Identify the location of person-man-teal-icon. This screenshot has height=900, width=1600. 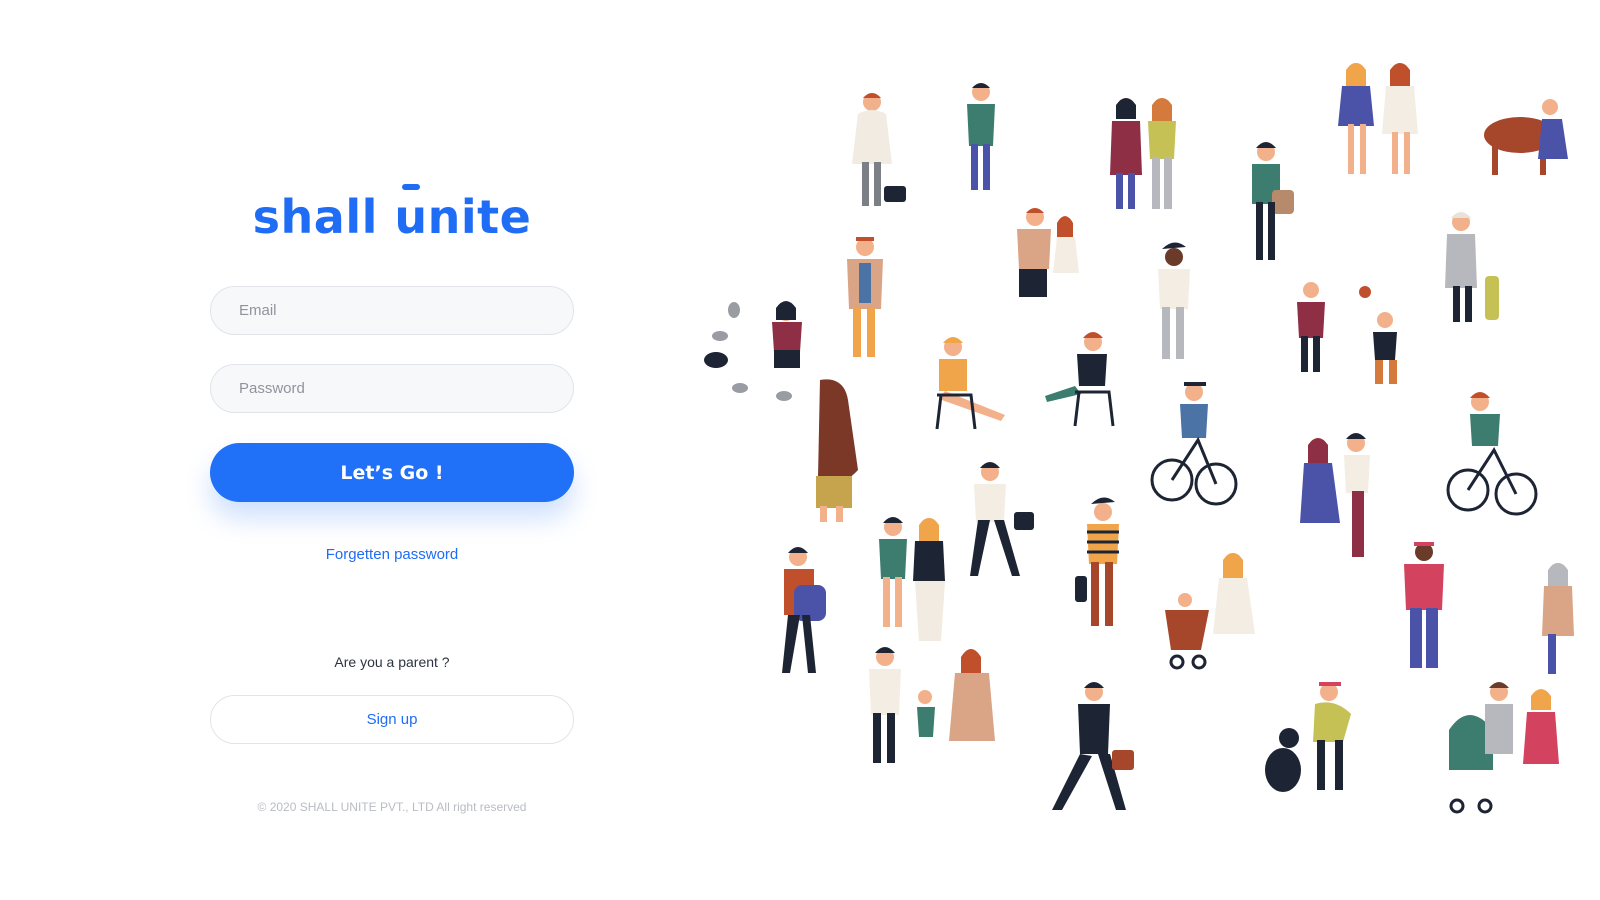
(981, 136).